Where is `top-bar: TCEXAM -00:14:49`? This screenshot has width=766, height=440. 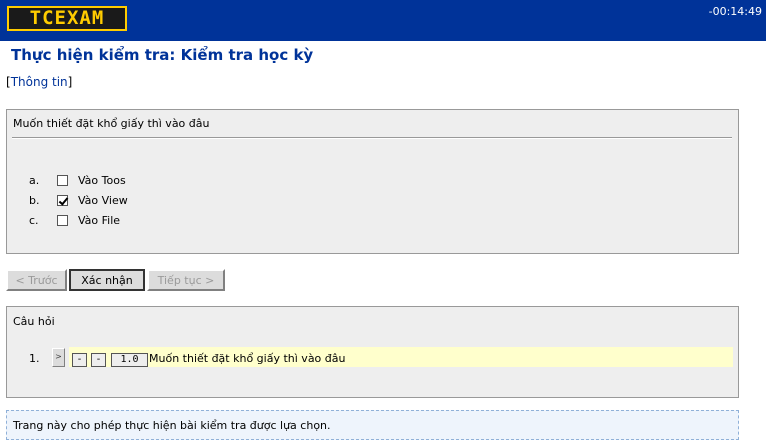
top-bar: TCEXAM -00:14:49 is located at coordinates (383, 20).